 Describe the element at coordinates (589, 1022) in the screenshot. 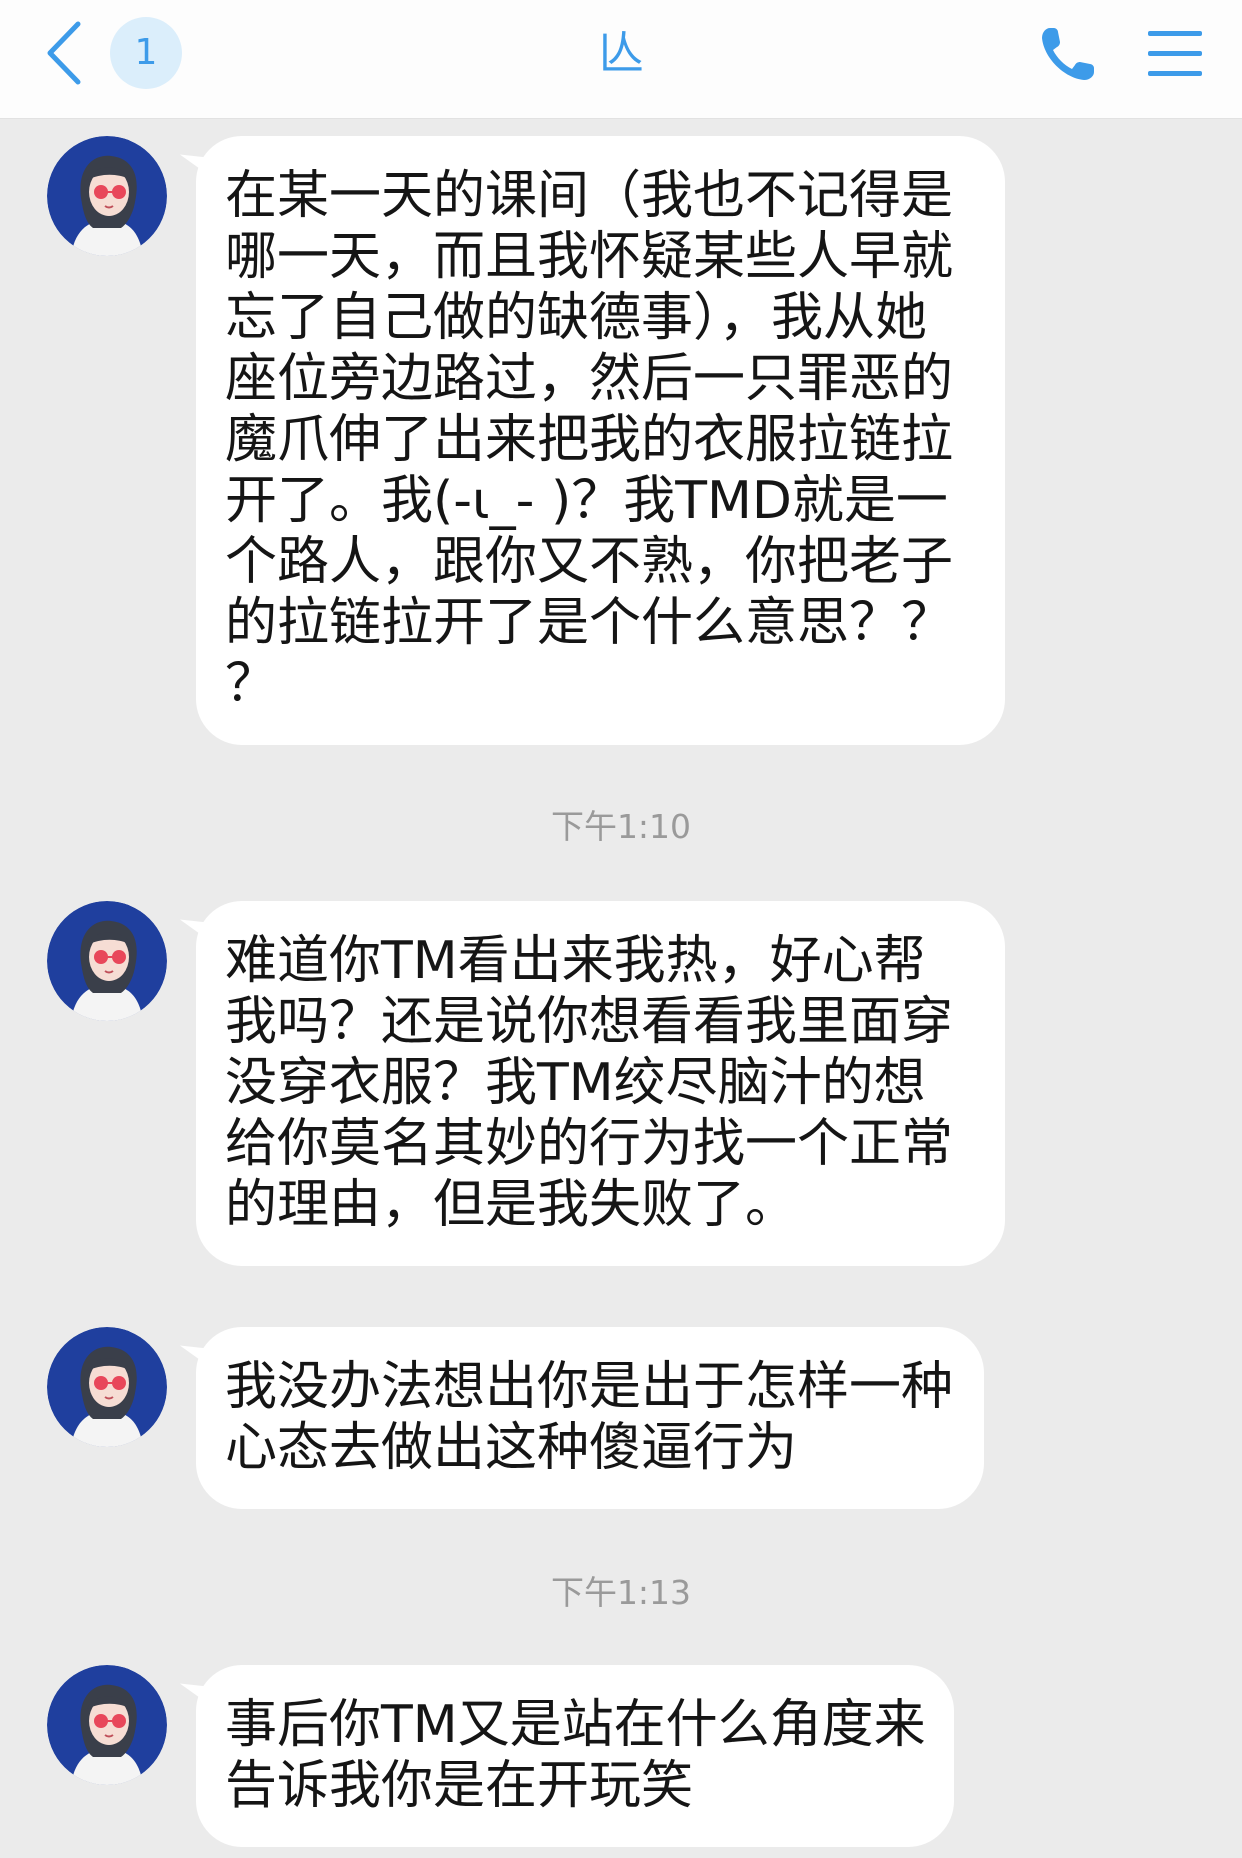

I see `message-text-line: 我吗？还是说你想看看我里面穿` at that location.